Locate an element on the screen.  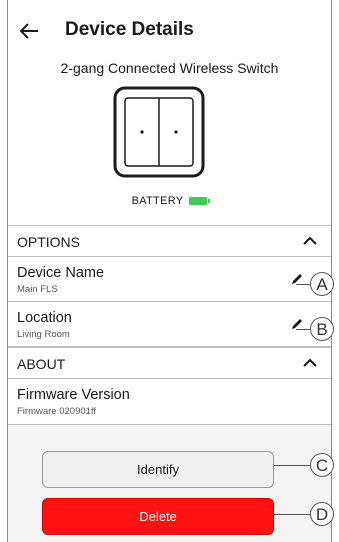
callout-d: D is located at coordinates (322, 514).